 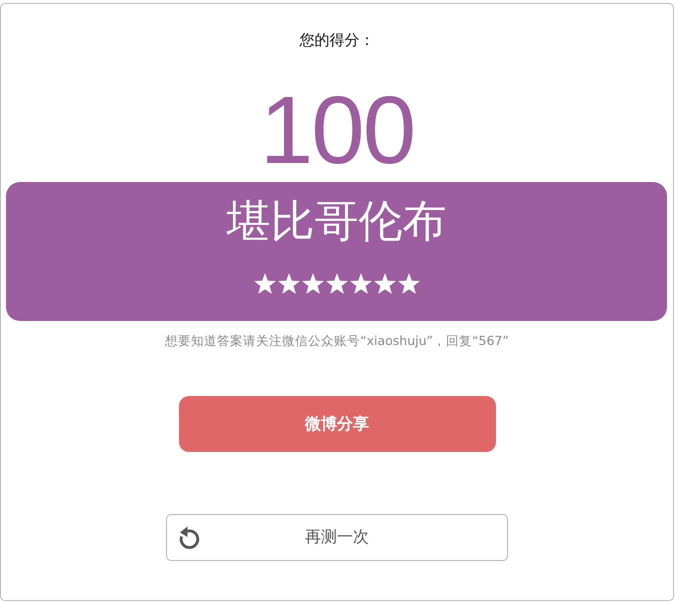 What do you see at coordinates (189, 537) in the screenshot?
I see `refresh-icon` at bounding box center [189, 537].